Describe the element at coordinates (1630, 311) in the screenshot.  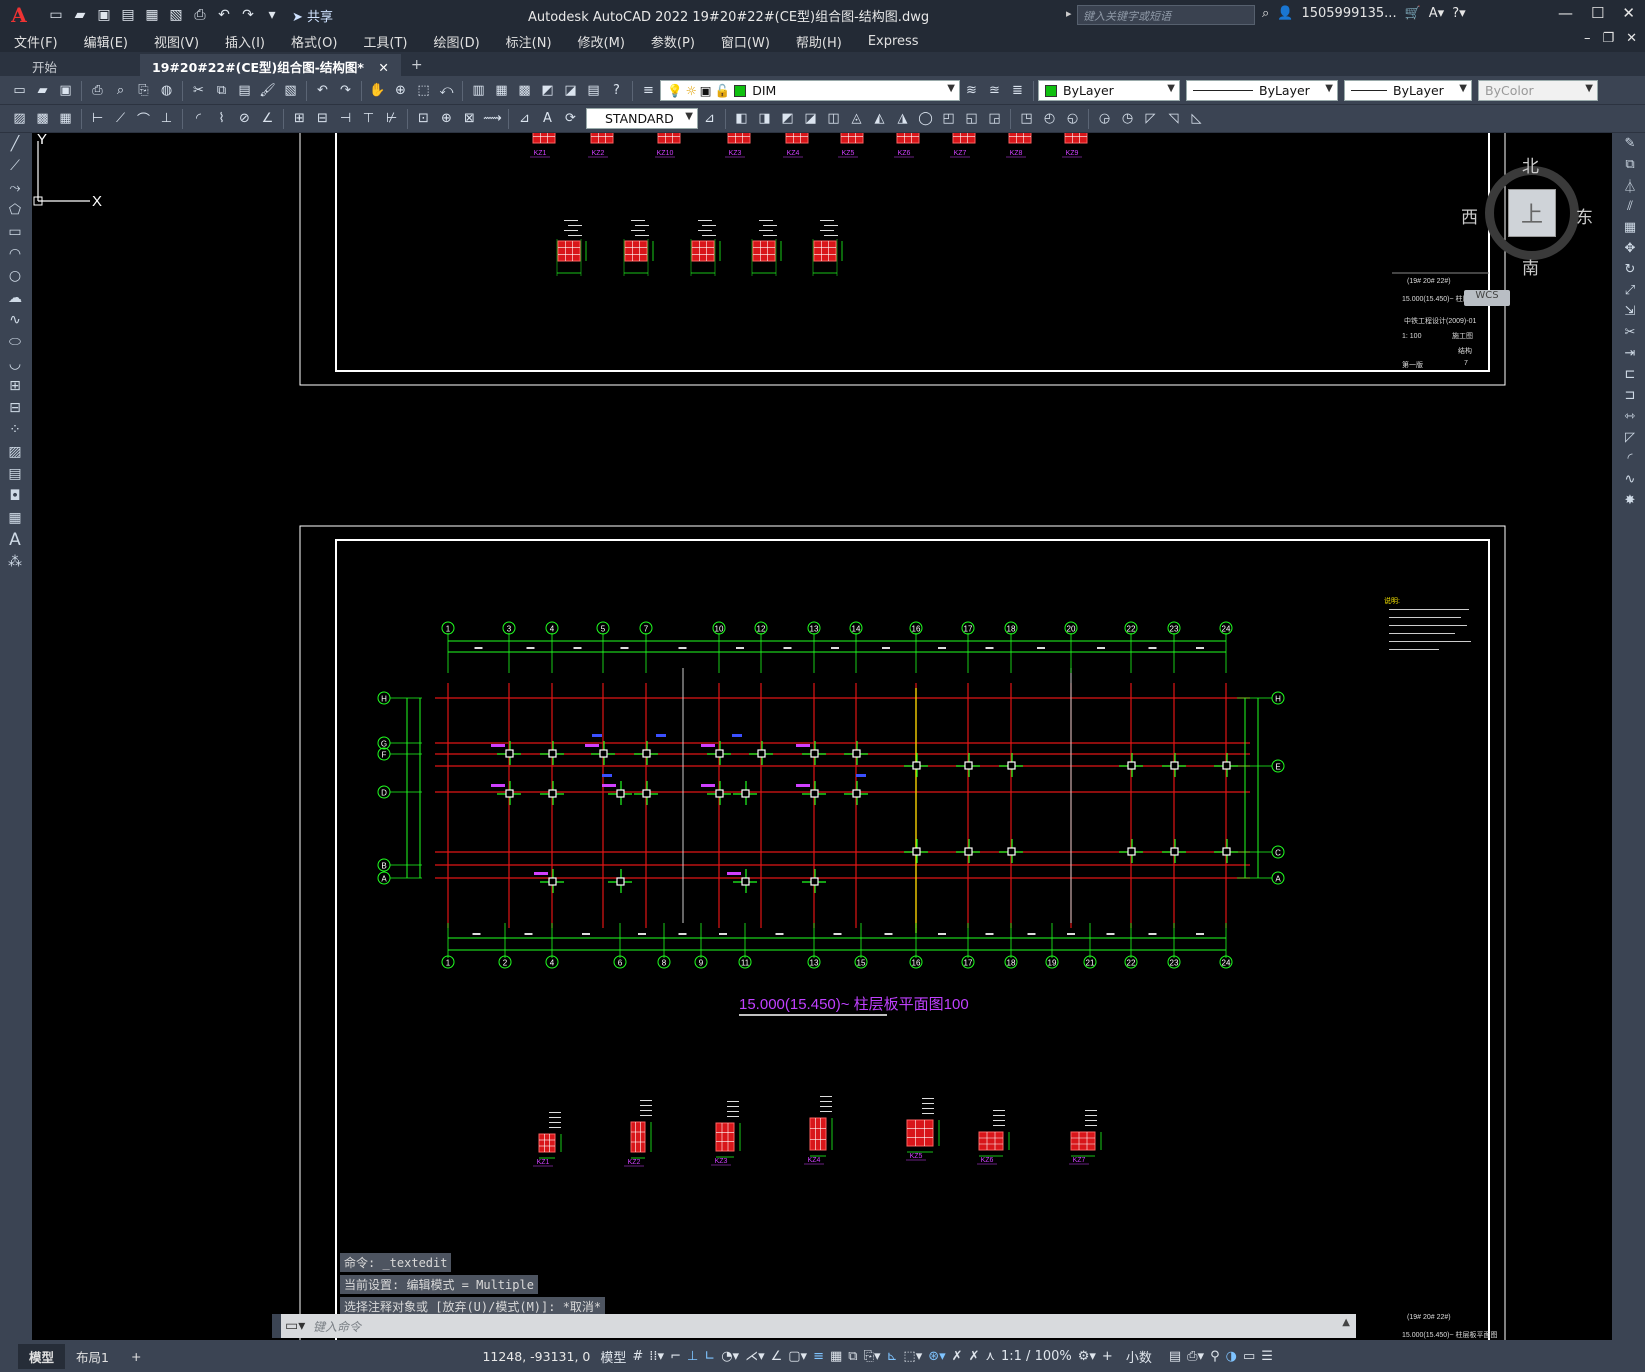
I see `stretch-icon: ⇲` at that location.